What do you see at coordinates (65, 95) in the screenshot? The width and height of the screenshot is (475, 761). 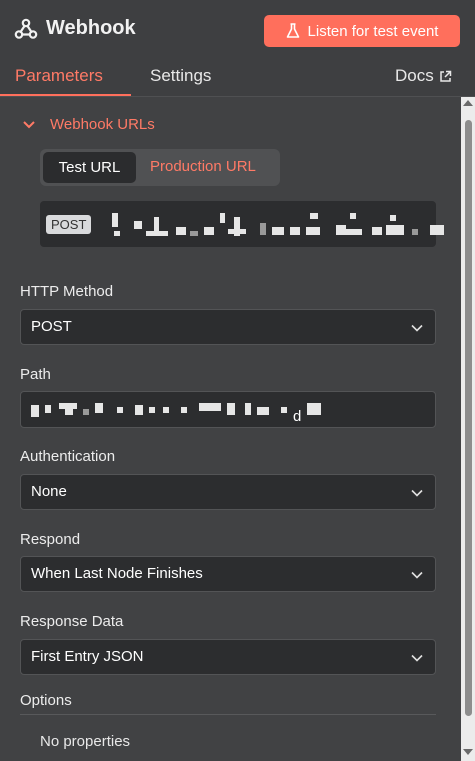 I see `active-tab-indicator` at bounding box center [65, 95].